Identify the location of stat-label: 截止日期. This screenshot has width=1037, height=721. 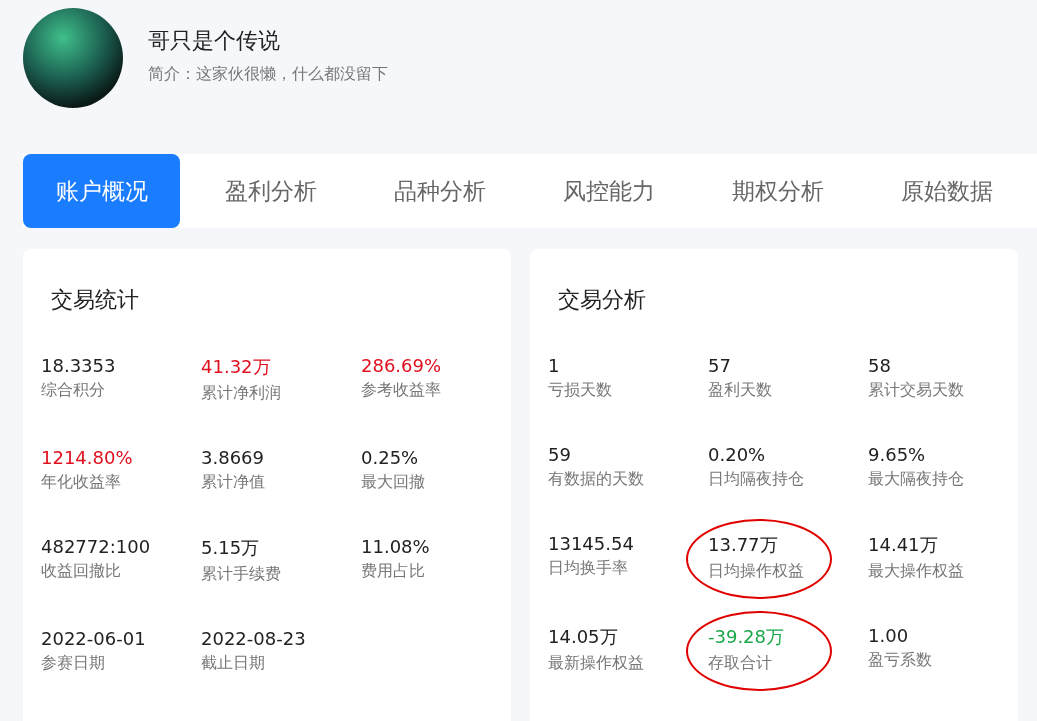
(233, 663).